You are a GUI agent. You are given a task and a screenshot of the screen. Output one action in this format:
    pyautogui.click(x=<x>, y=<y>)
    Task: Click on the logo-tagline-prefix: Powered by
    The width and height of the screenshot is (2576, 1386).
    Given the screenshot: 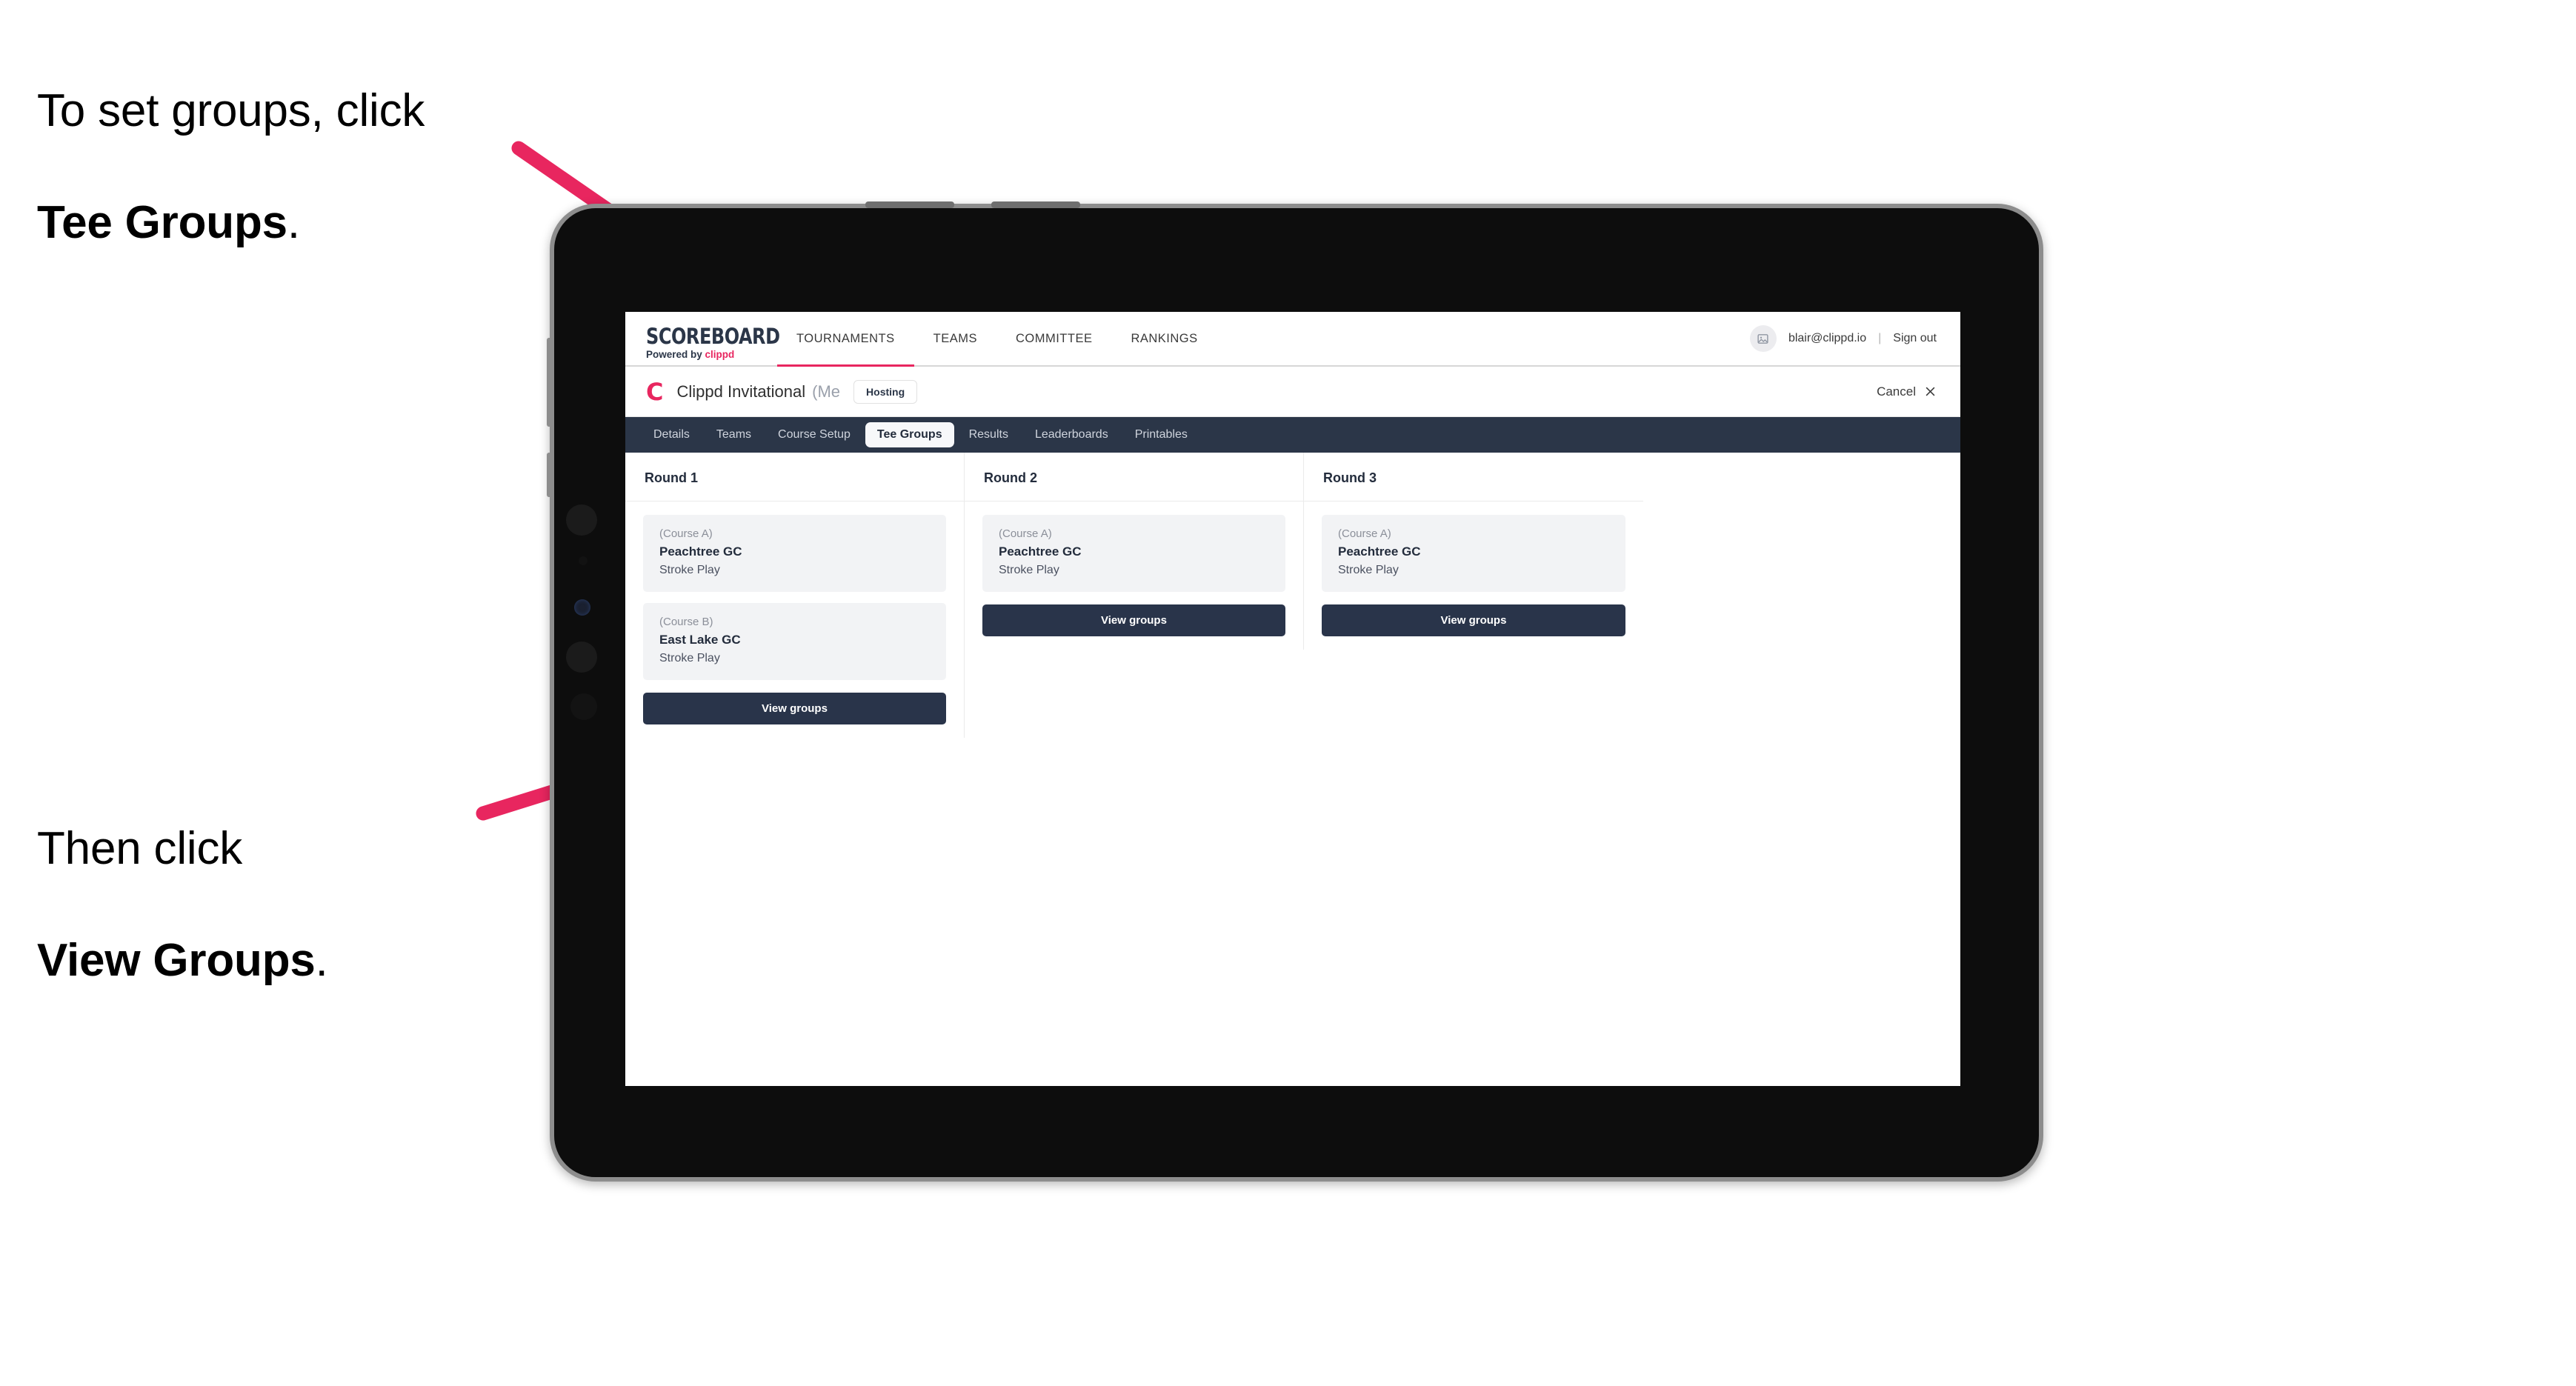 What is the action you would take?
    pyautogui.click(x=675, y=354)
    